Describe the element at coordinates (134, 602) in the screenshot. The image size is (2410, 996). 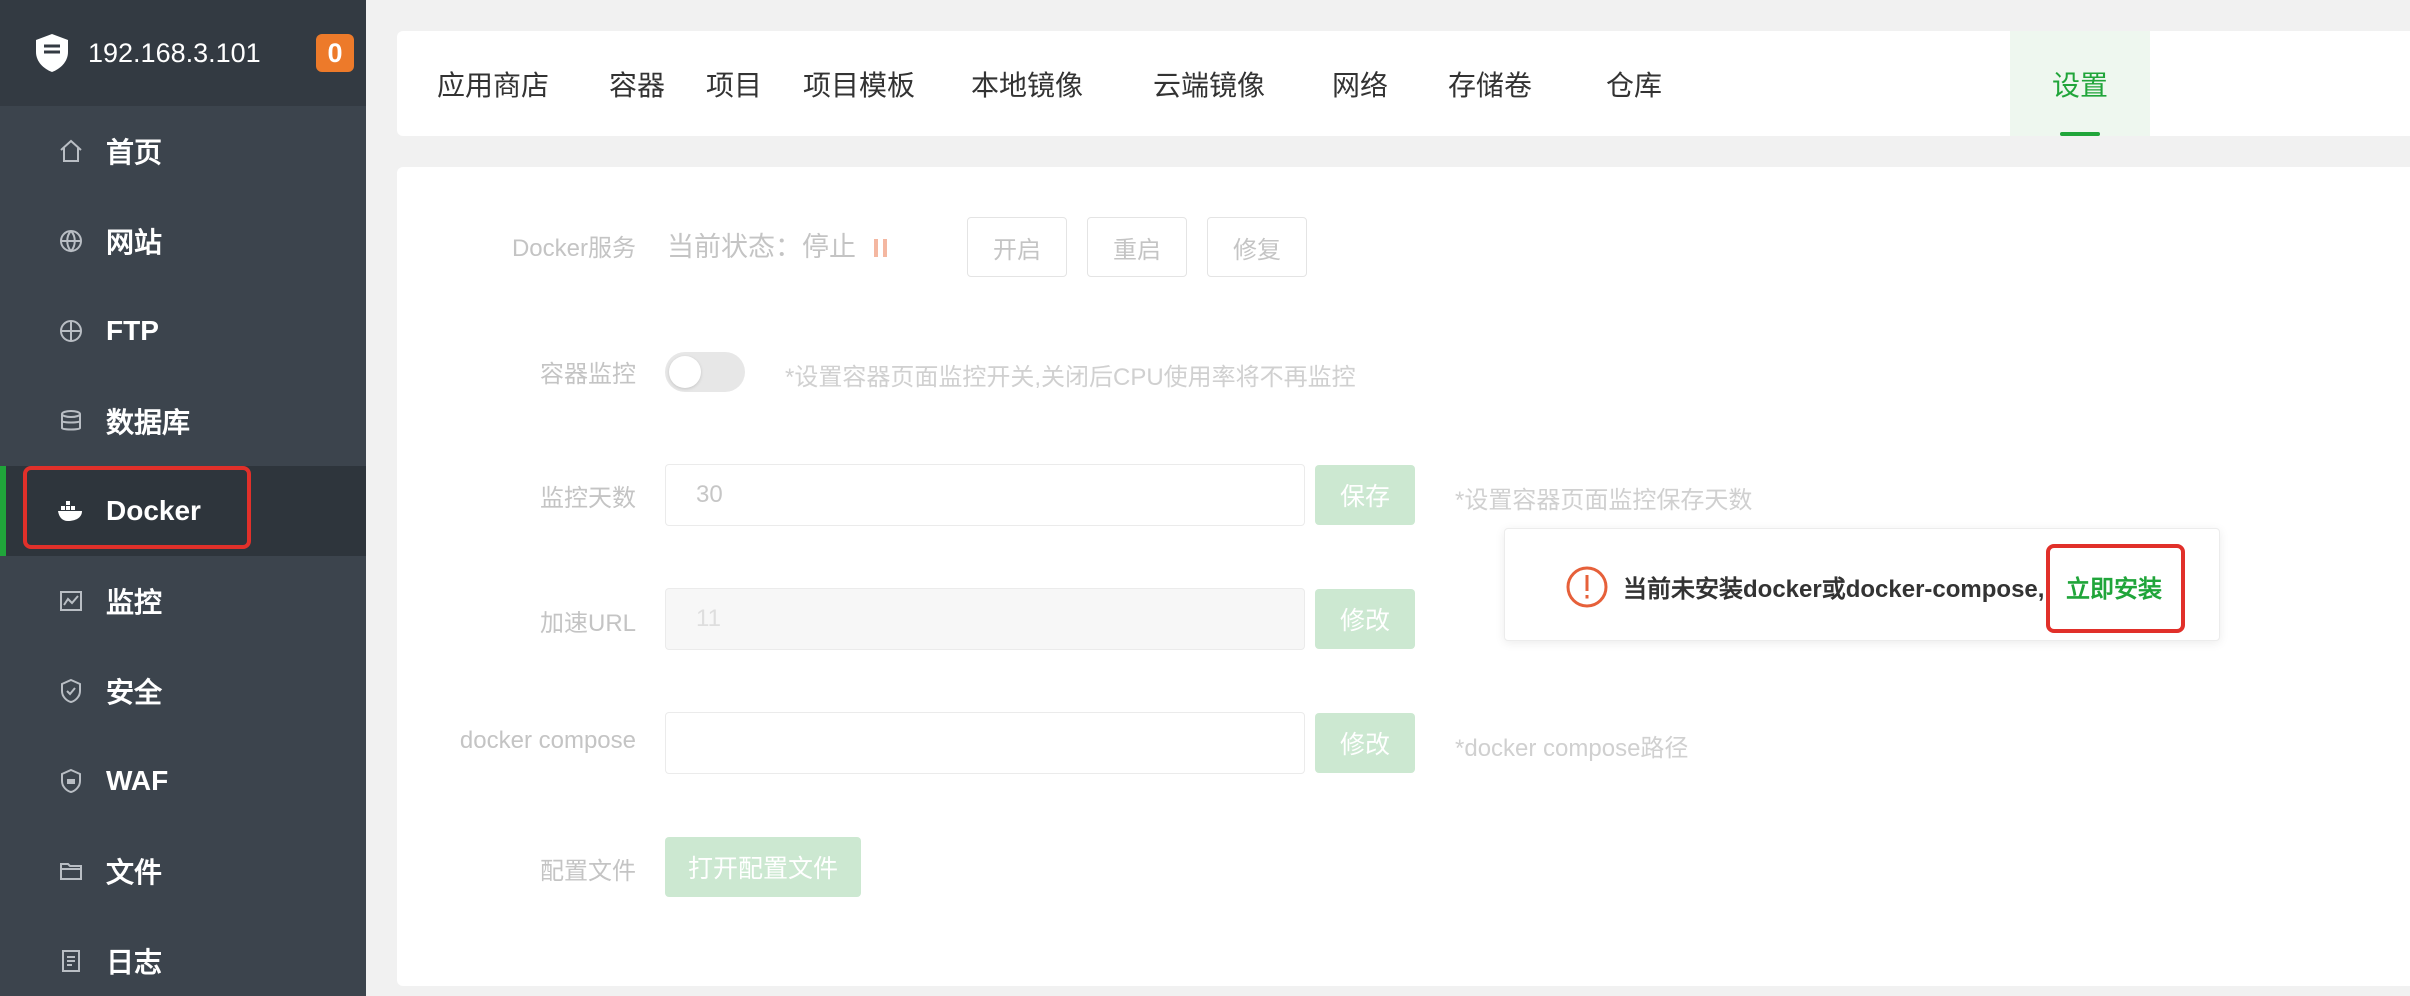
I see `sidebar-item-label: 监控` at that location.